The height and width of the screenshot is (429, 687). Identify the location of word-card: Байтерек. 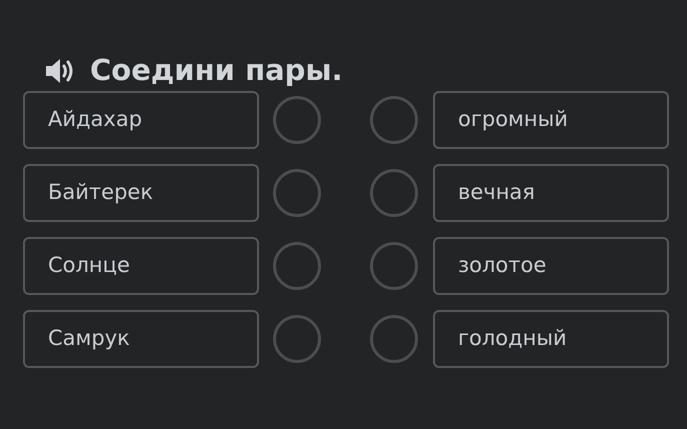
(141, 193).